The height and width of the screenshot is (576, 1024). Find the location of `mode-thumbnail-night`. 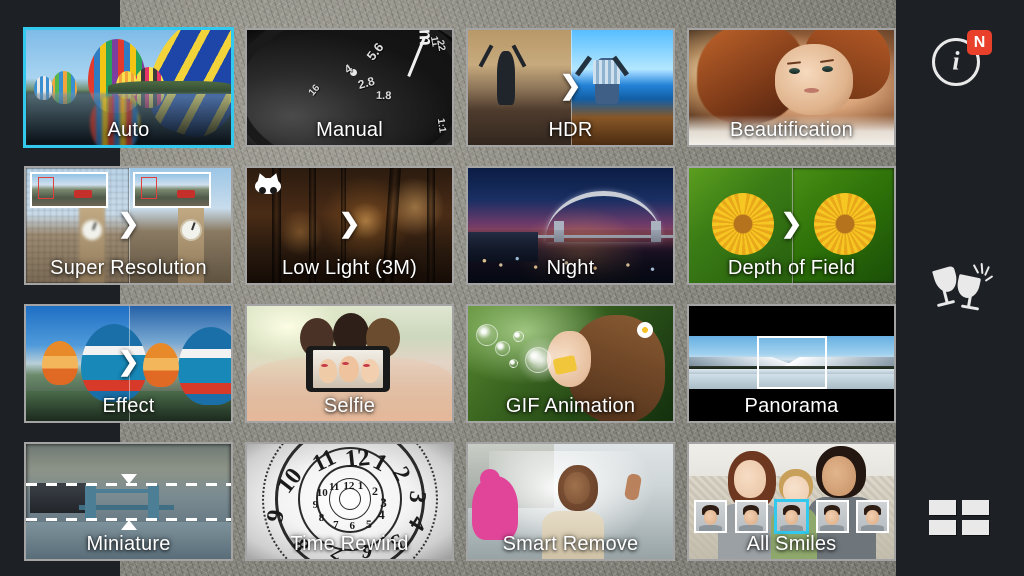

mode-thumbnail-night is located at coordinates (570, 225).